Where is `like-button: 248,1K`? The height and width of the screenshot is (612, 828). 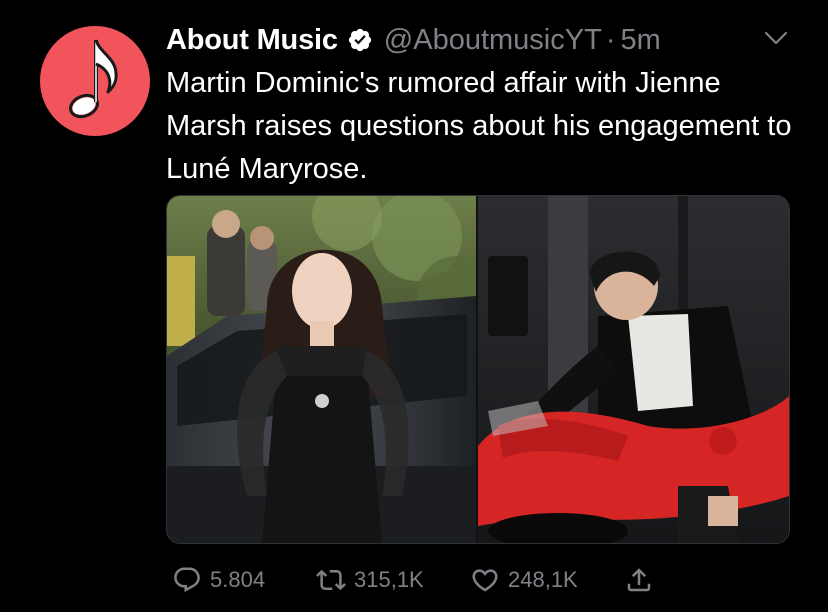 like-button: 248,1K is located at coordinates (524, 580).